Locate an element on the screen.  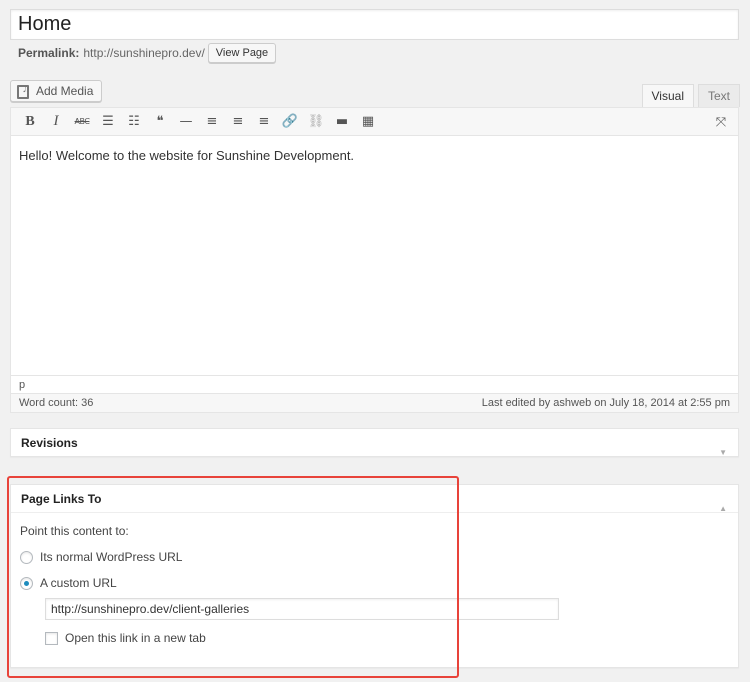
permalink-label: Permalink: is located at coordinates (49, 53).